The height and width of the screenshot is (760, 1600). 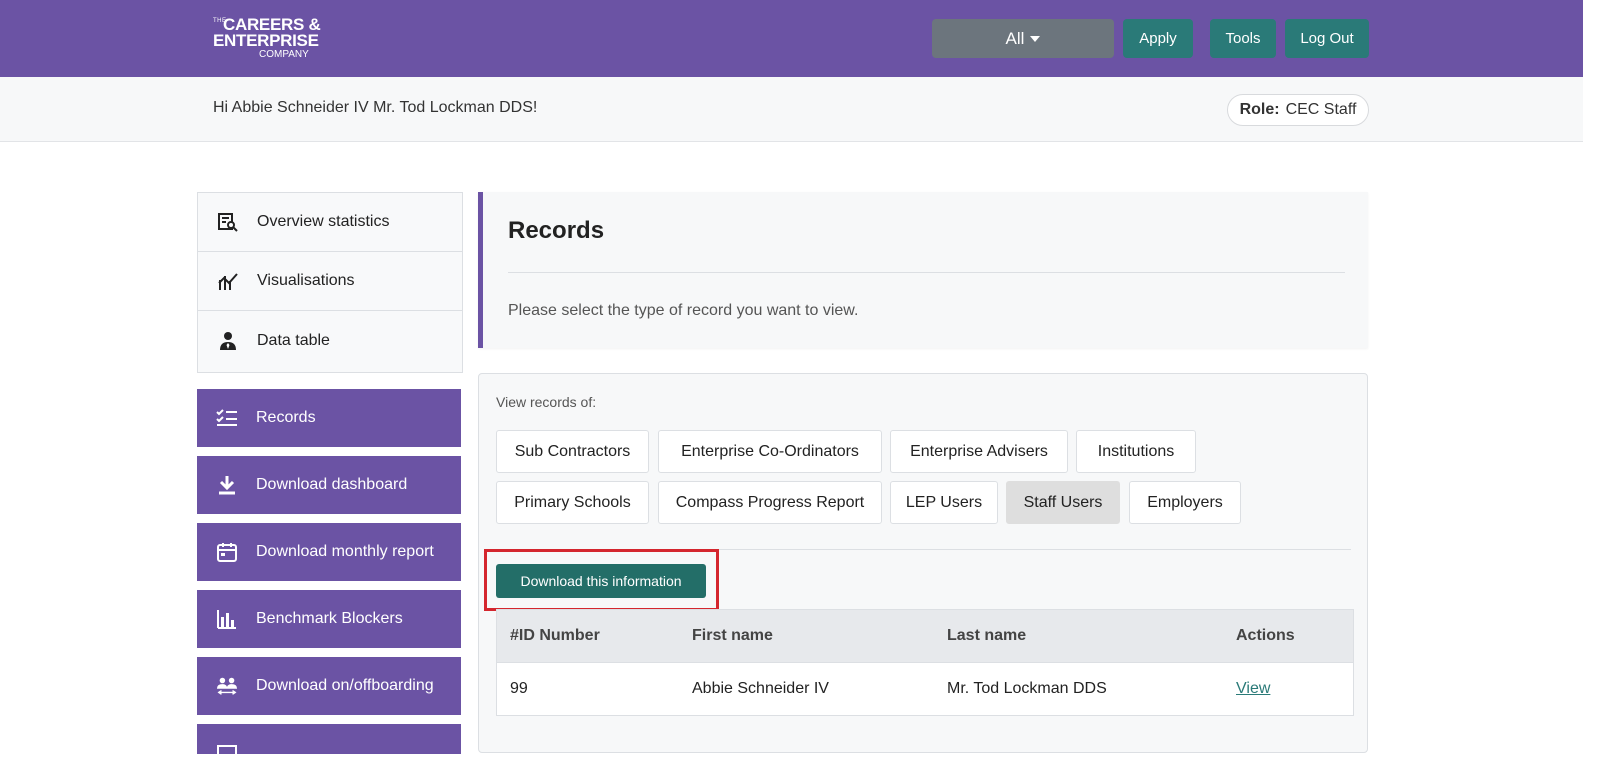 I want to click on benchmark-blockers-button: Benchmark Blockers, so click(x=329, y=619).